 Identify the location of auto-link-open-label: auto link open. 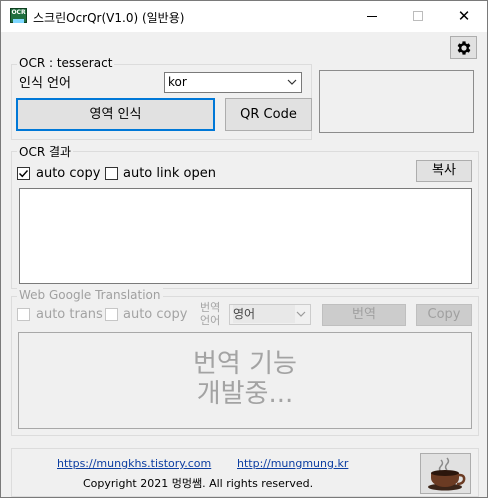
(169, 173).